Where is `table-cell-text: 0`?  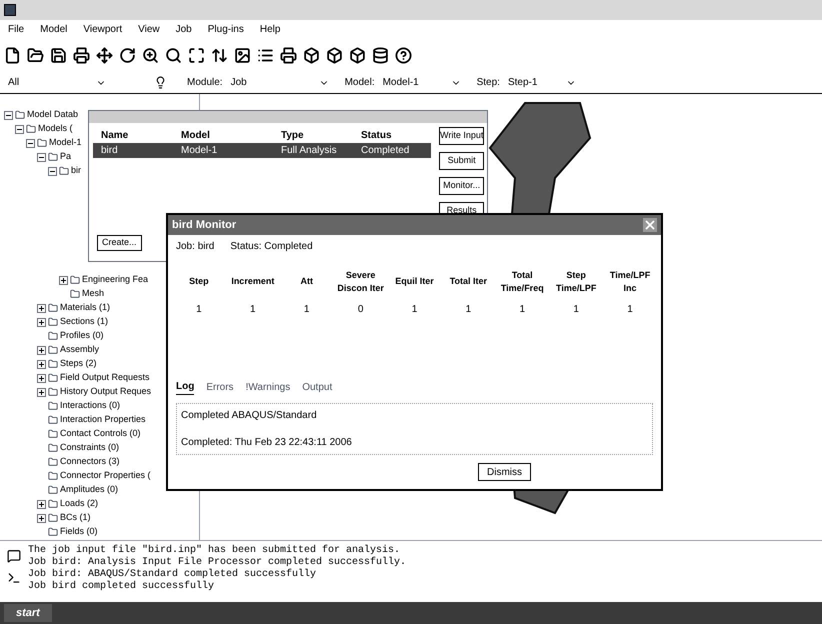 table-cell-text: 0 is located at coordinates (360, 310).